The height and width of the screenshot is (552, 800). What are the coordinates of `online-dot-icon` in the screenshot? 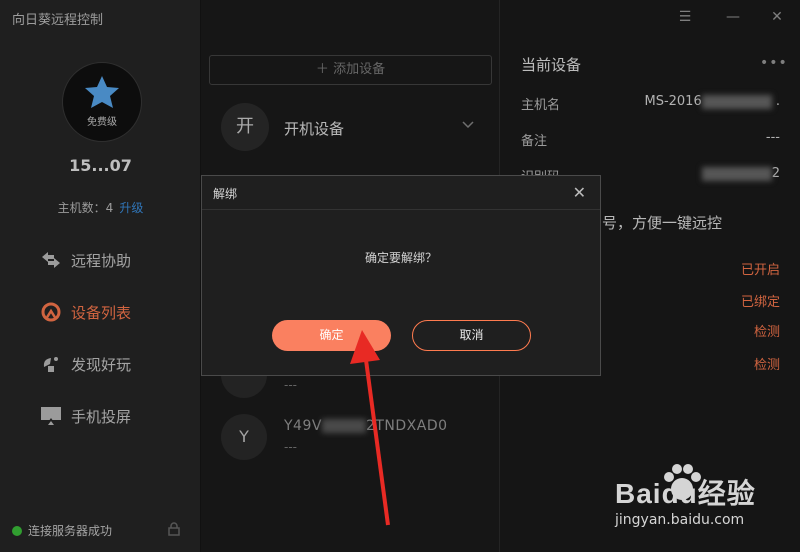 It's located at (17, 530).